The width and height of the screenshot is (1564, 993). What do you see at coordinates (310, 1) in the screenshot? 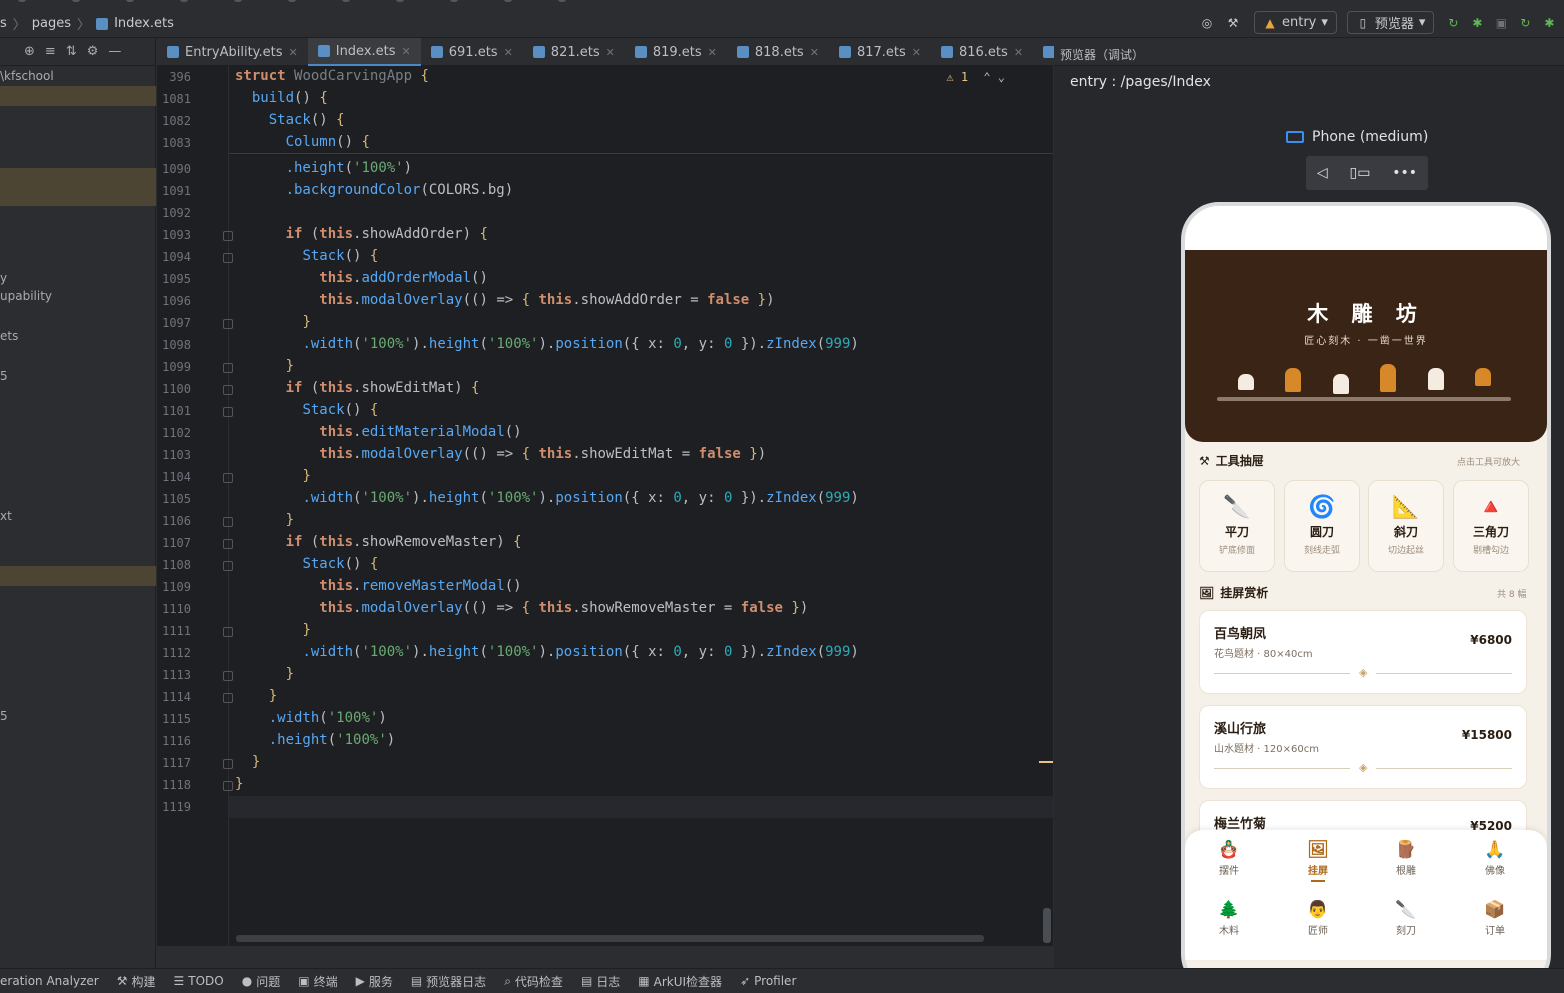
I see `window-controls` at bounding box center [310, 1].